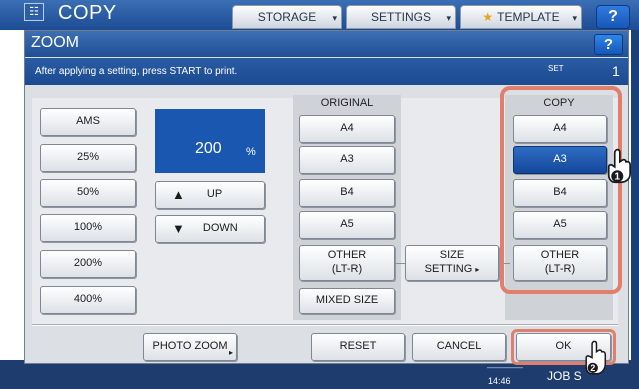 The image size is (639, 389). Describe the element at coordinates (564, 376) in the screenshot. I see `job-status-label: JOB S` at that location.